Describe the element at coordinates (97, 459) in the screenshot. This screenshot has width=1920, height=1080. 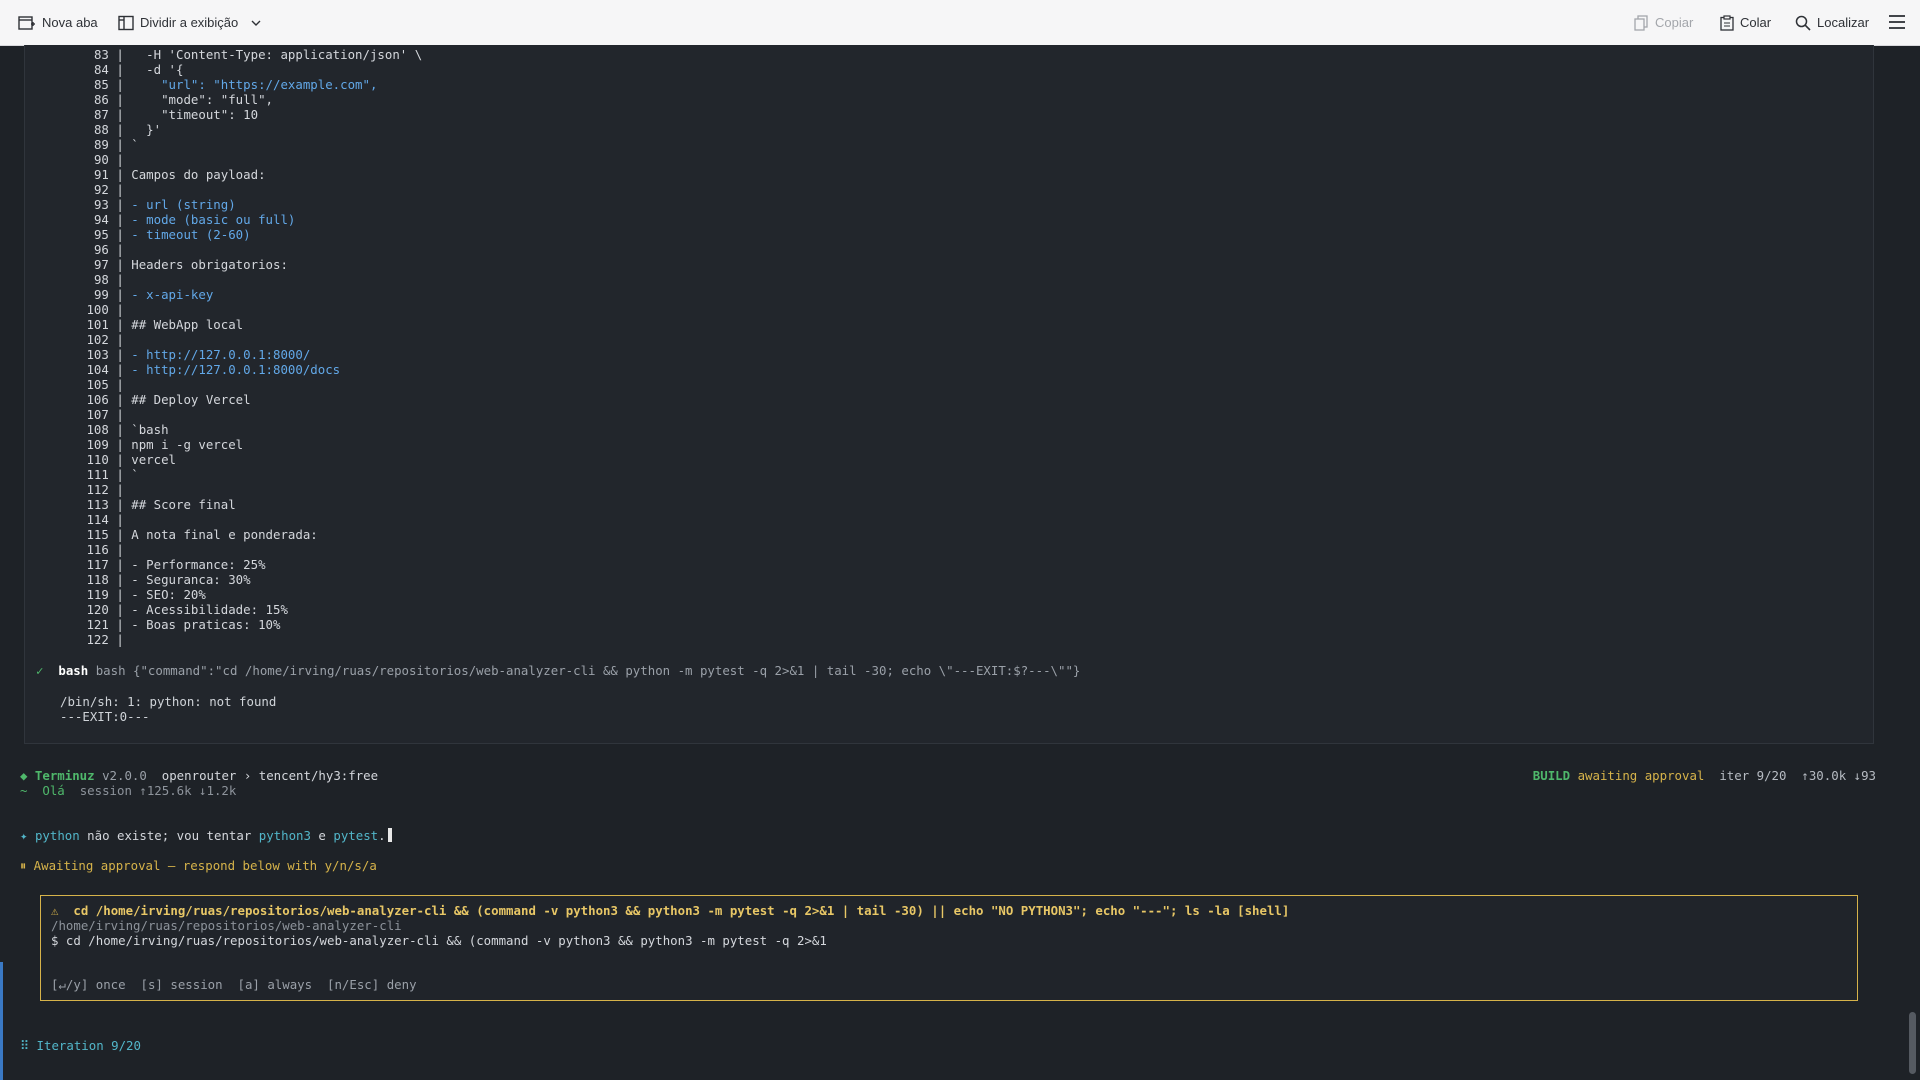
I see `line-number: 110` at that location.